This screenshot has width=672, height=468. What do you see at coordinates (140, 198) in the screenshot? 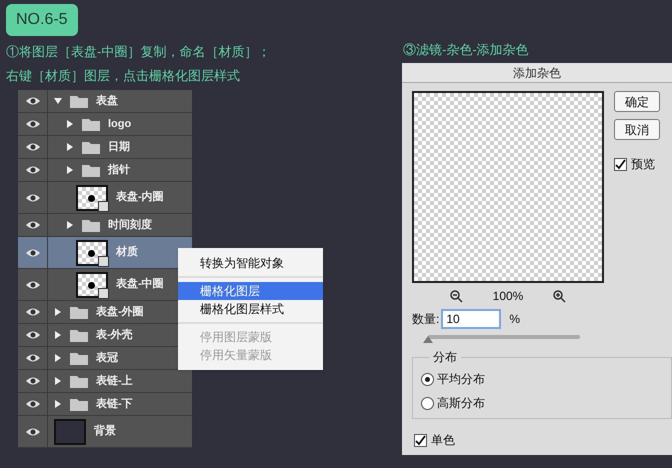
I see `layer-name: 表盘-内圈` at bounding box center [140, 198].